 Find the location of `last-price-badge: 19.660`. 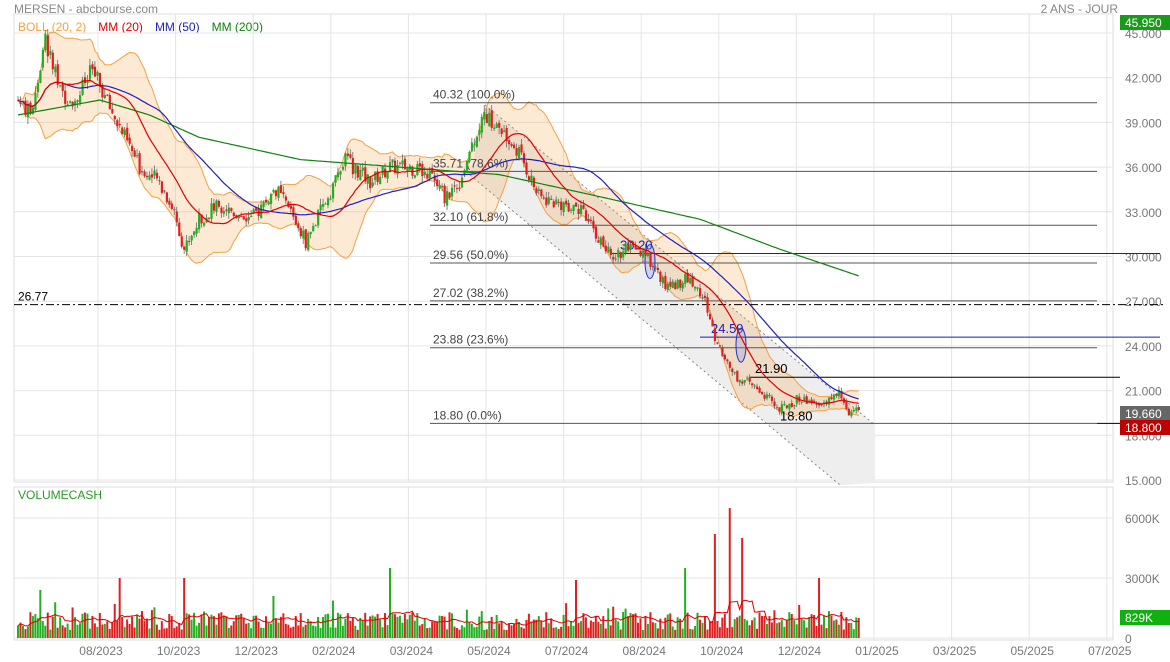

last-price-badge: 19.660 is located at coordinates (1143, 414).